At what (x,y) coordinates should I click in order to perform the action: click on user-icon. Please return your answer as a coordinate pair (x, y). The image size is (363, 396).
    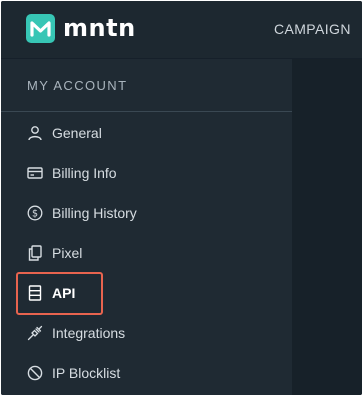
    Looking at the image, I should click on (35, 133).